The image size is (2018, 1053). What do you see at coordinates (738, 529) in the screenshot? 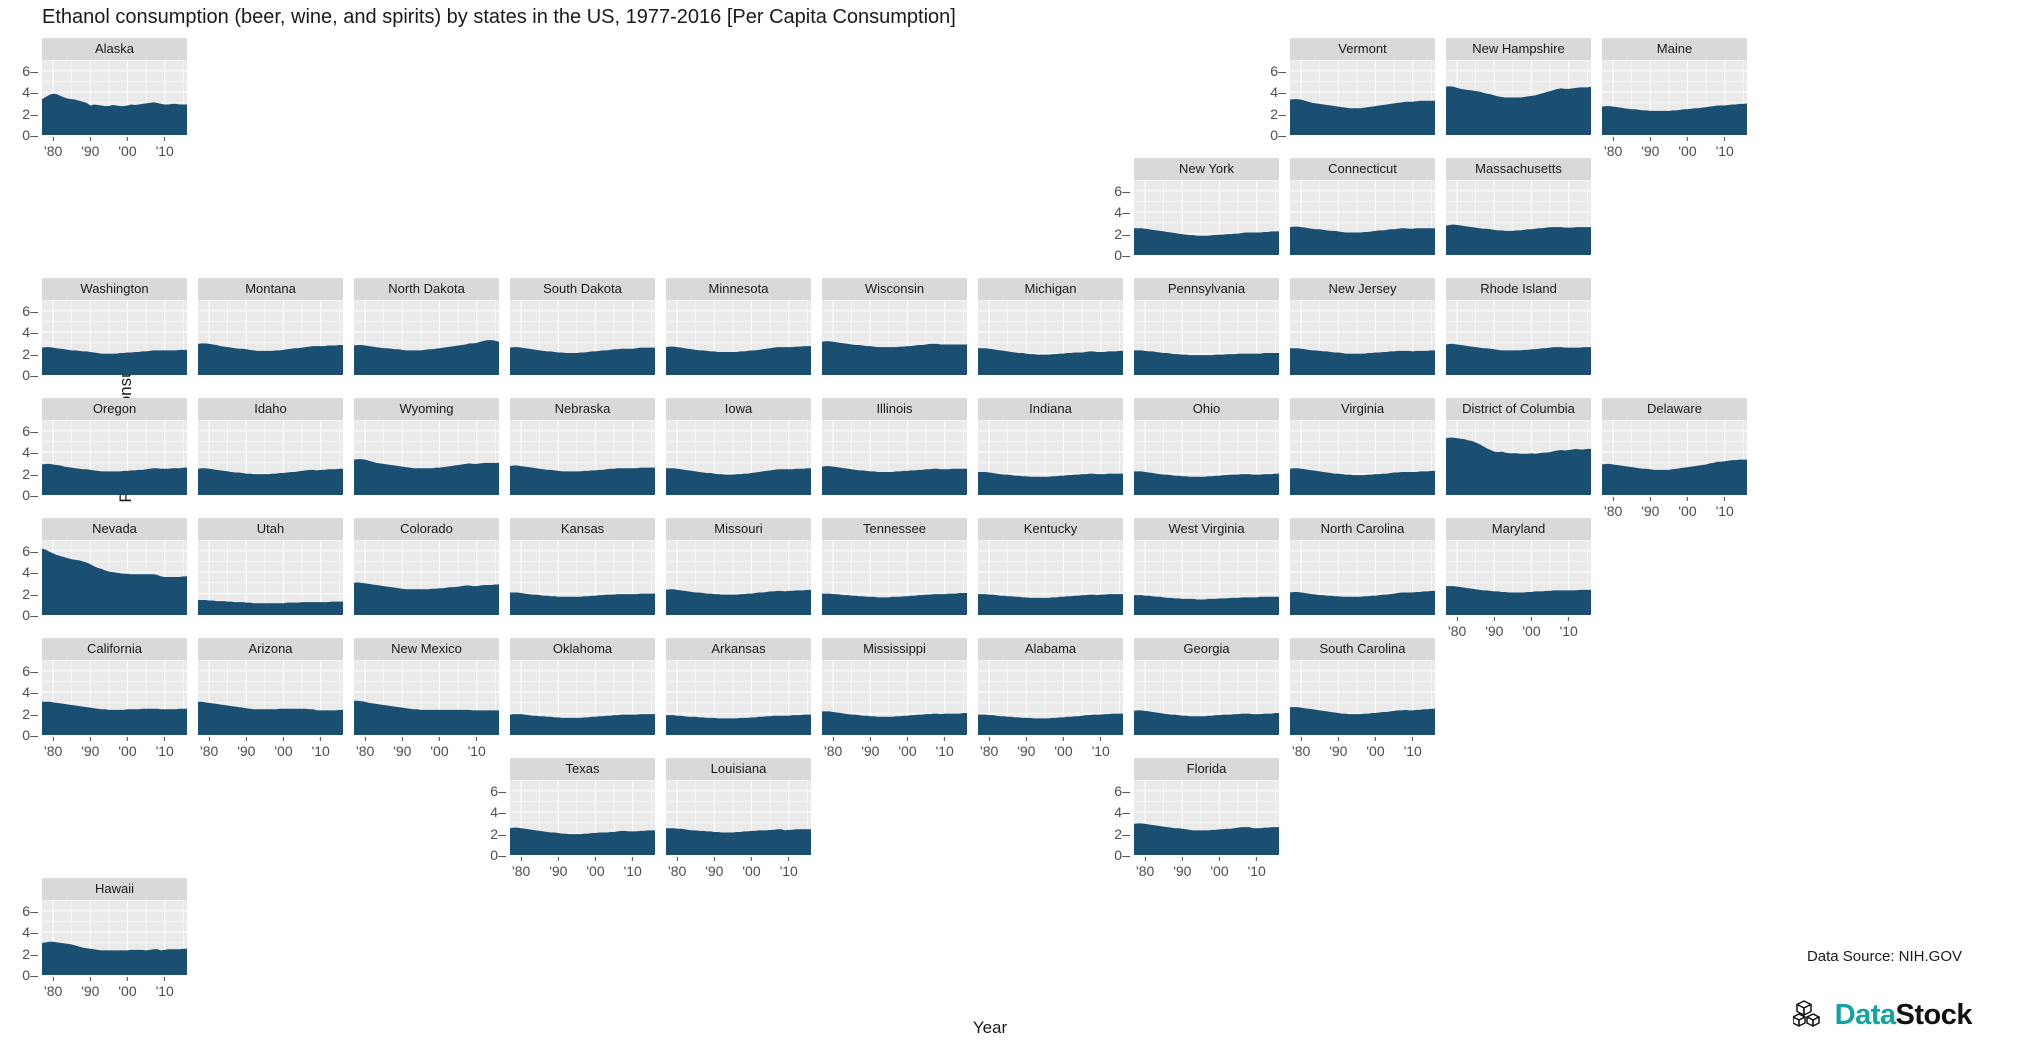
I see `facet-strip-label: Missouri` at bounding box center [738, 529].